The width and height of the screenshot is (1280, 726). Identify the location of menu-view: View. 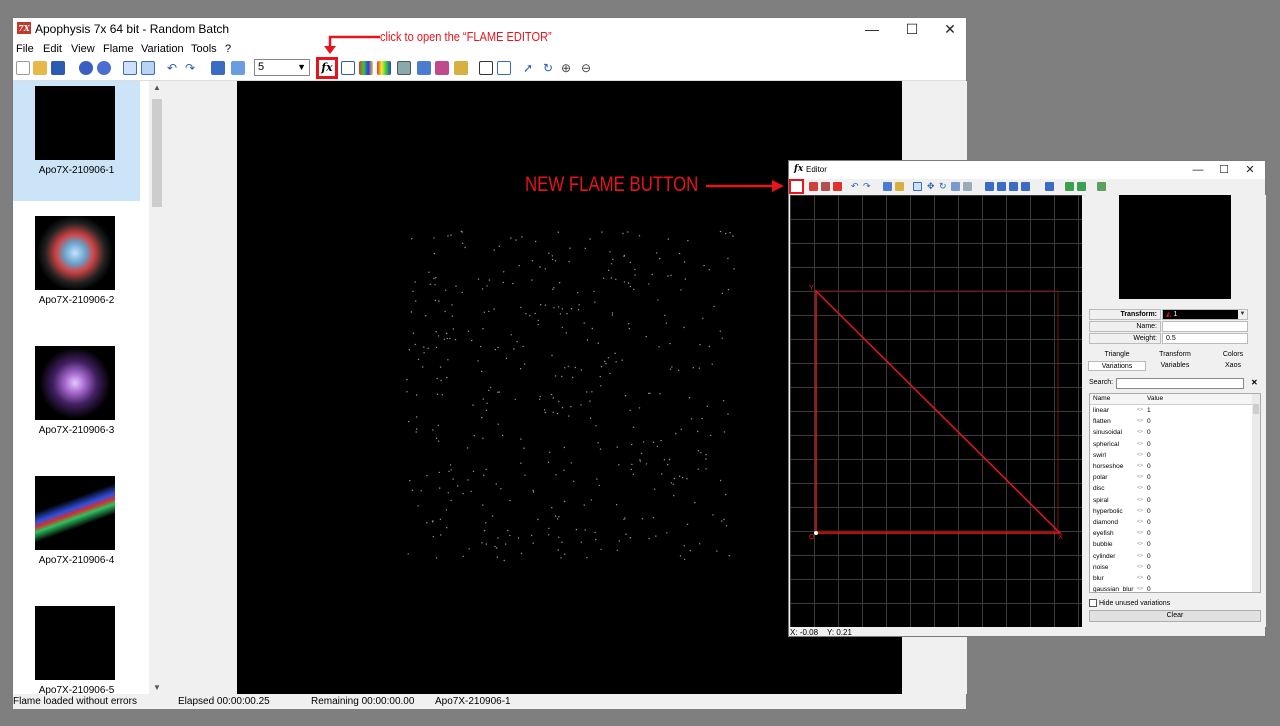
(83, 49).